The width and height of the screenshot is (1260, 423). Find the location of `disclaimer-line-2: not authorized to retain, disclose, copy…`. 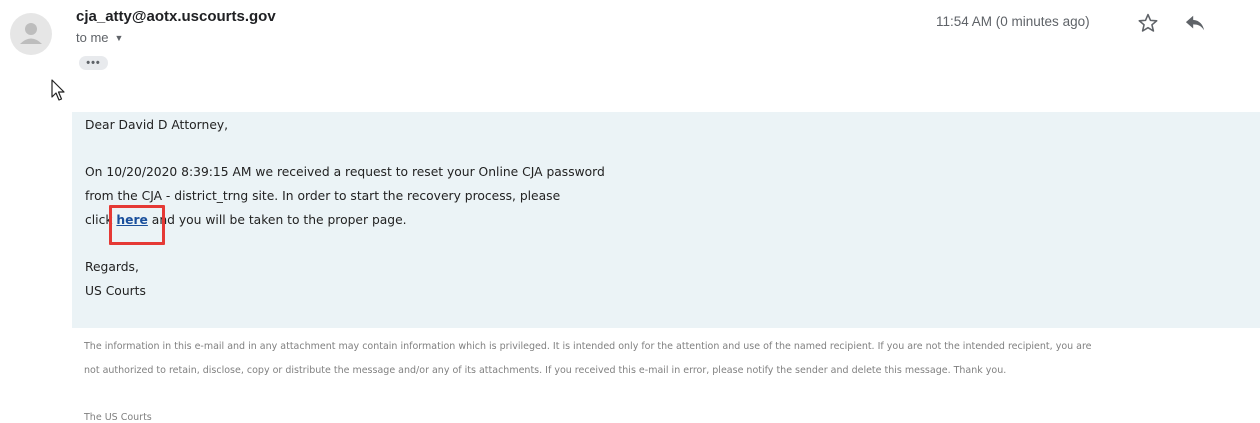

disclaimer-line-2: not authorized to retain, disclose, copy… is located at coordinates (545, 370).